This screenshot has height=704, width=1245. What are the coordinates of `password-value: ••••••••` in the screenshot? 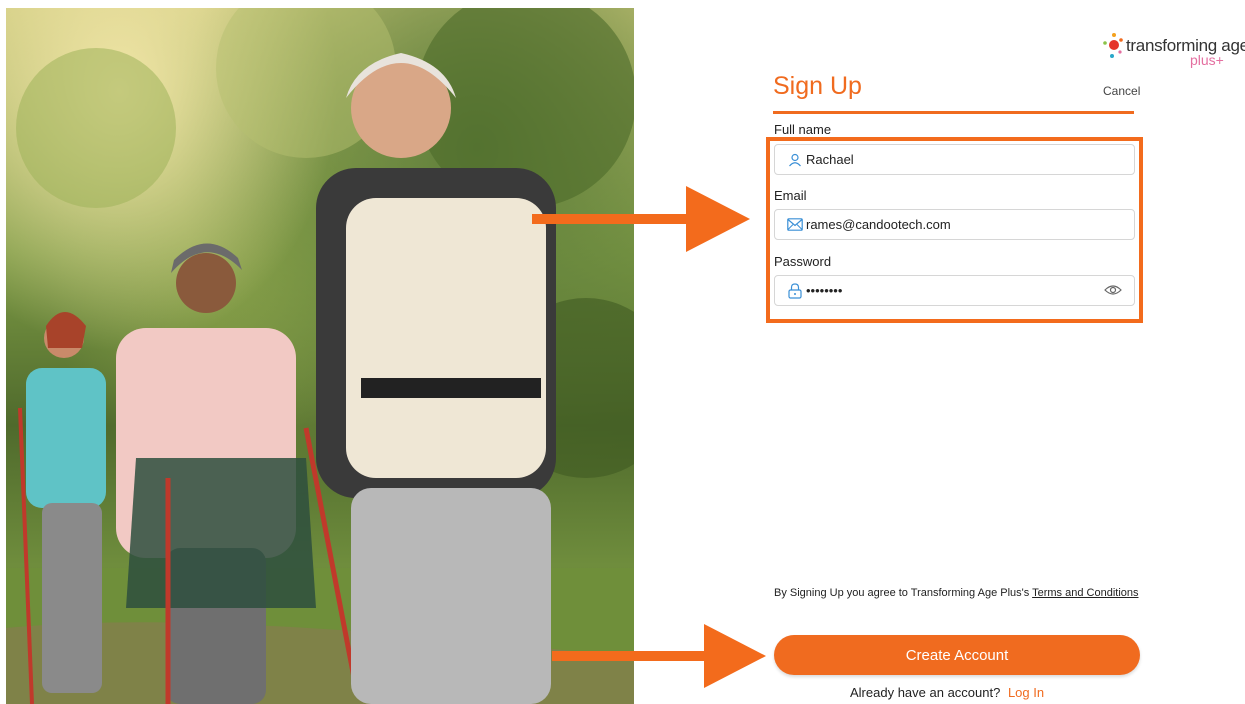 It's located at (824, 290).